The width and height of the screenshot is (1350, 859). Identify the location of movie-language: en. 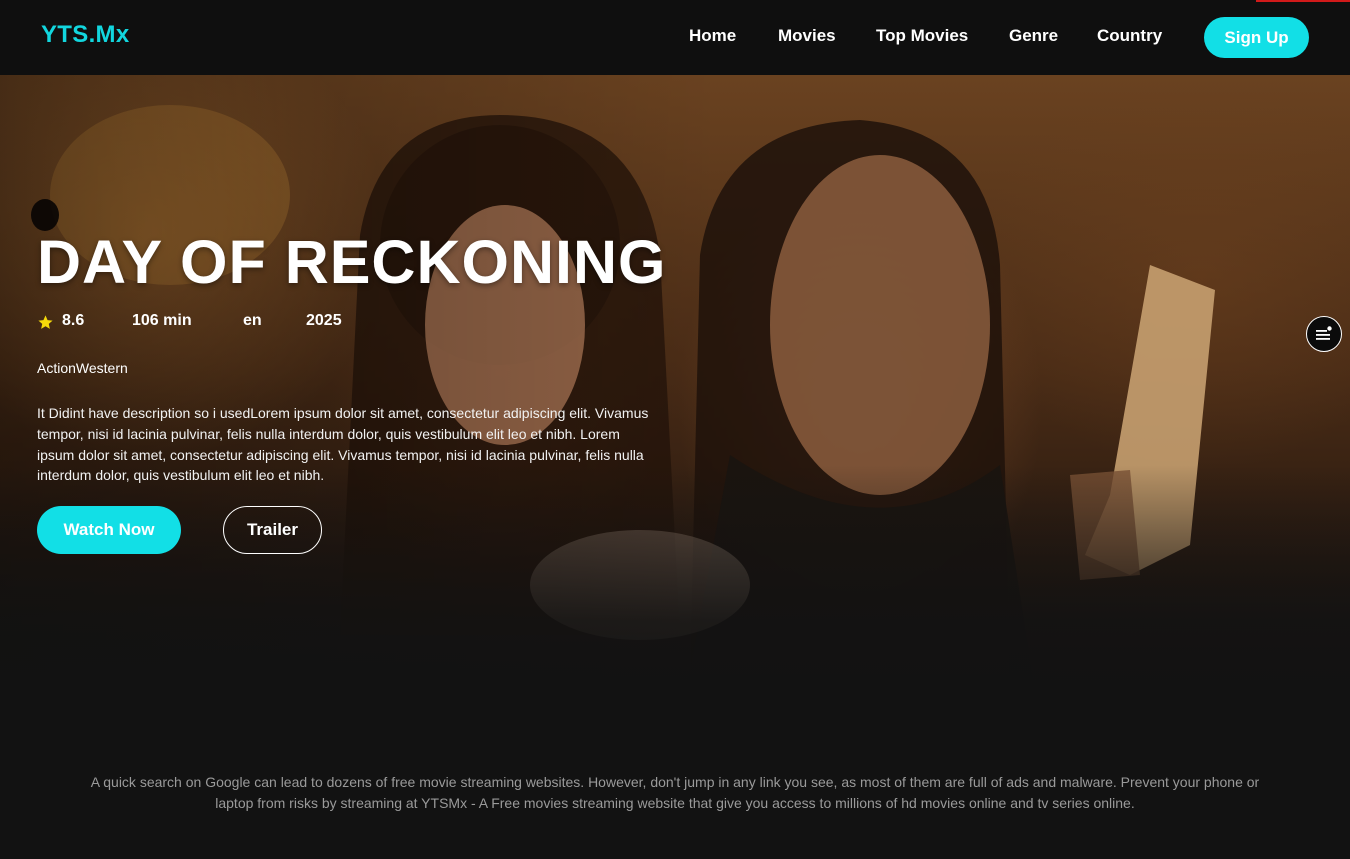
(252, 320).